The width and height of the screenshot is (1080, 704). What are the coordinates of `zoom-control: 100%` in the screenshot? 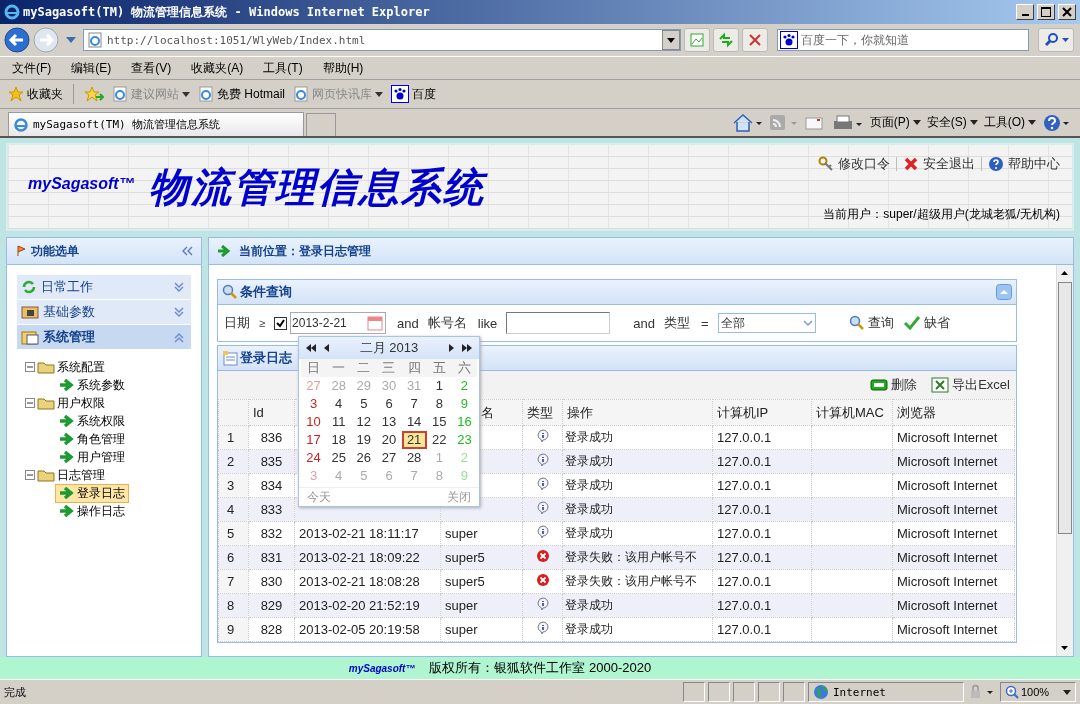 It's located at (1038, 692).